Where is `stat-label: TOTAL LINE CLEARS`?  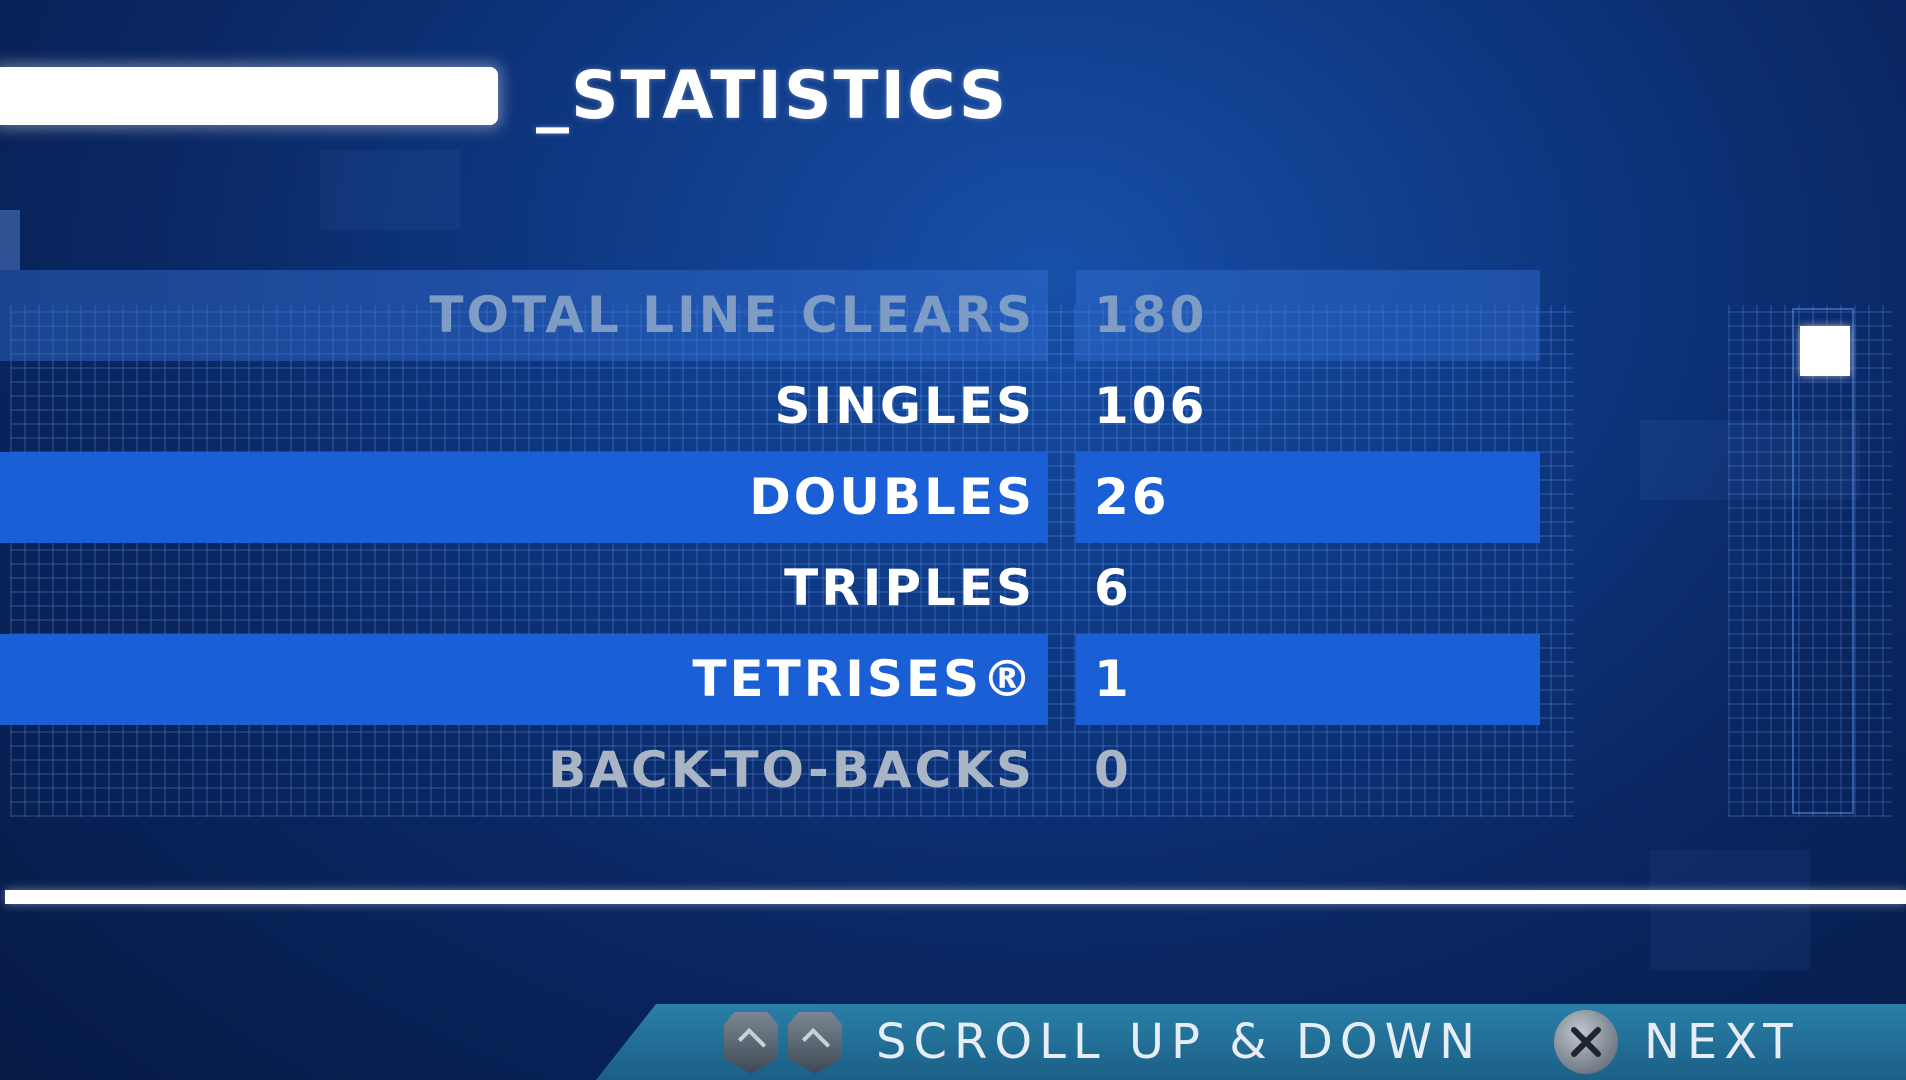 stat-label: TOTAL LINE CLEARS is located at coordinates (732, 315).